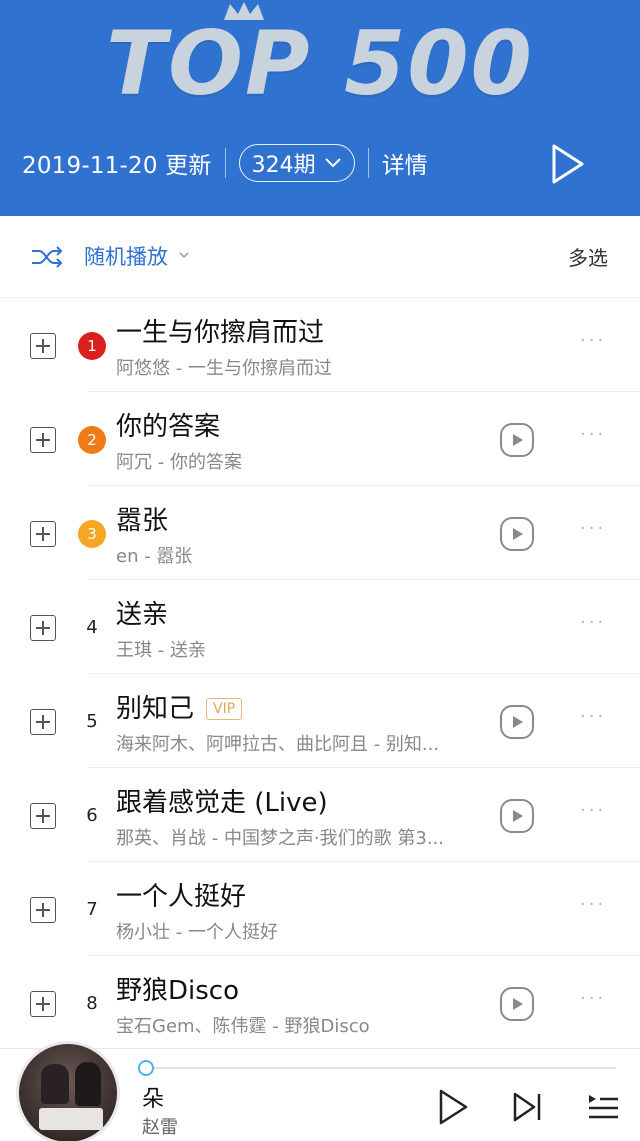 The image size is (640, 1141). What do you see at coordinates (47, 257) in the screenshot?
I see `shuffle-icon` at bounding box center [47, 257].